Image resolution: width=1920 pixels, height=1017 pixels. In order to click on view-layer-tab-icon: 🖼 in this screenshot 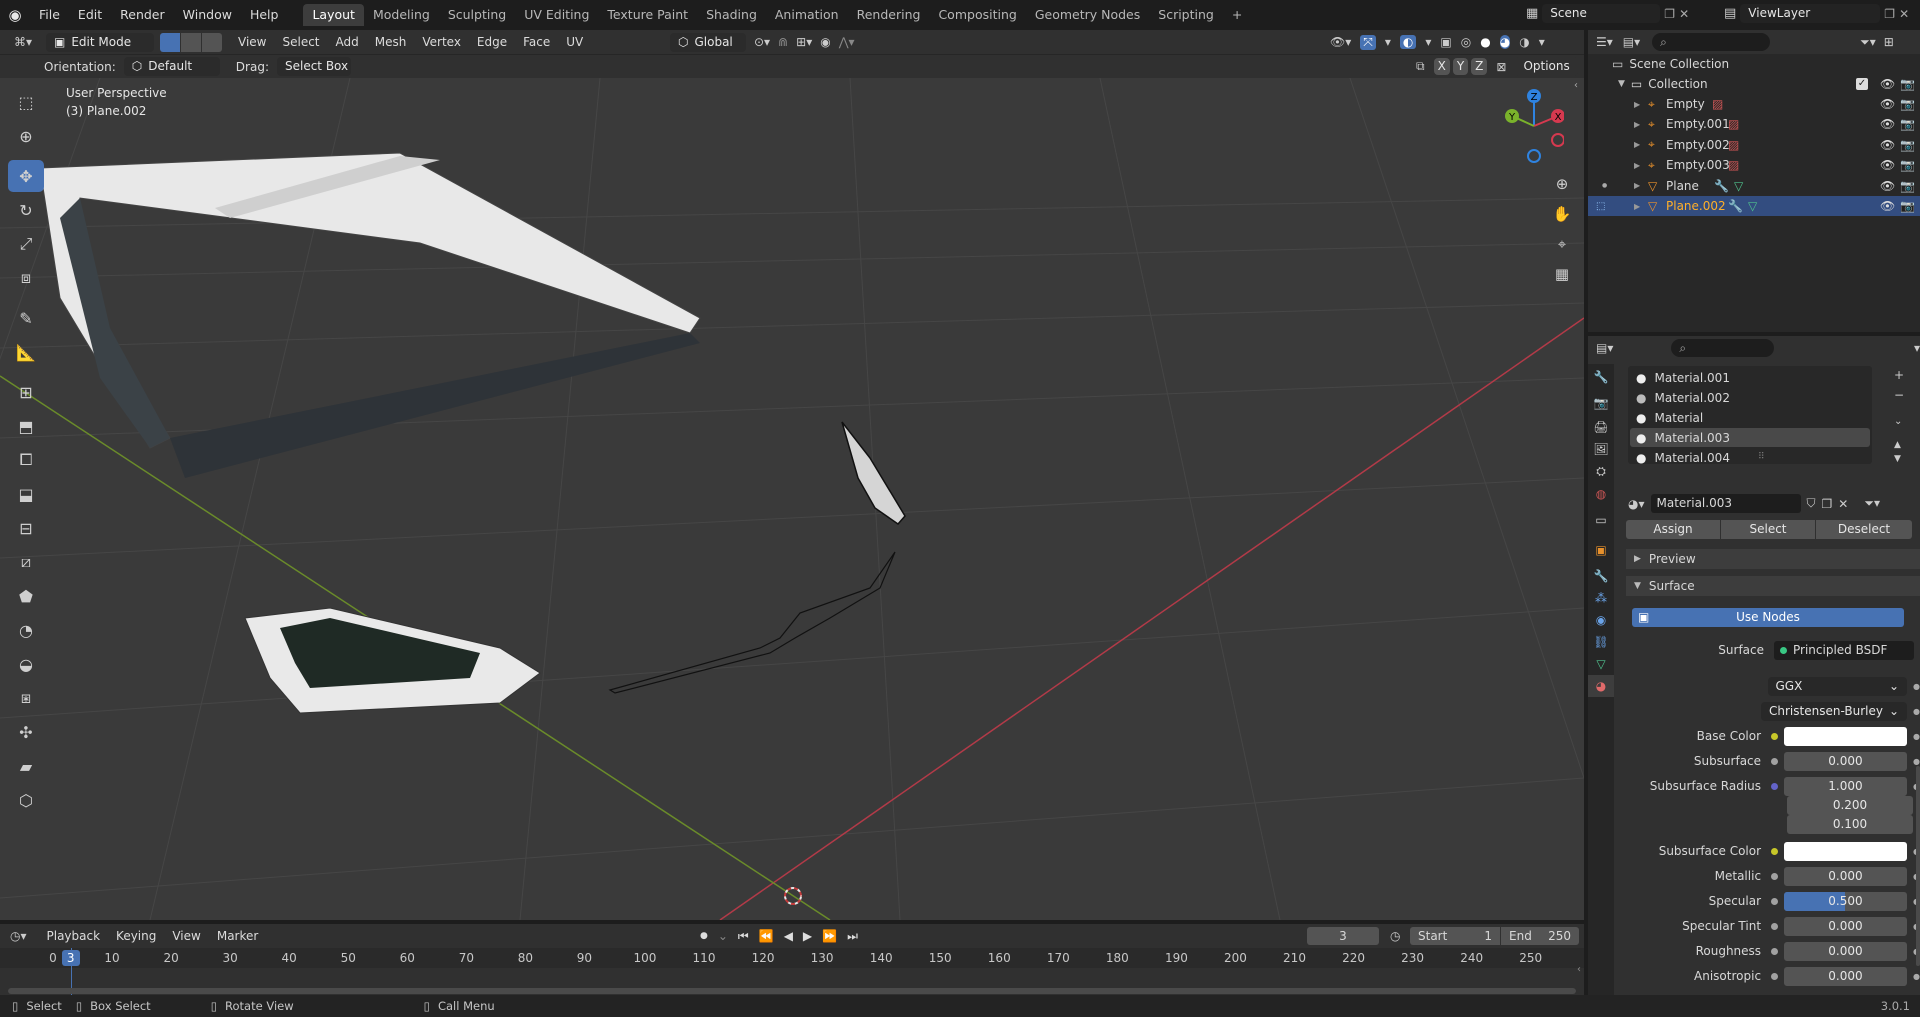, I will do `click(1601, 449)`.